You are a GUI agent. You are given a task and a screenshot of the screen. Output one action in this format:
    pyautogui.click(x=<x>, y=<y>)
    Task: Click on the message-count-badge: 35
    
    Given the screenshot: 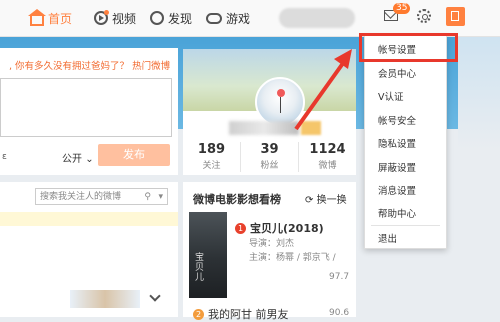 What is the action you would take?
    pyautogui.click(x=402, y=8)
    